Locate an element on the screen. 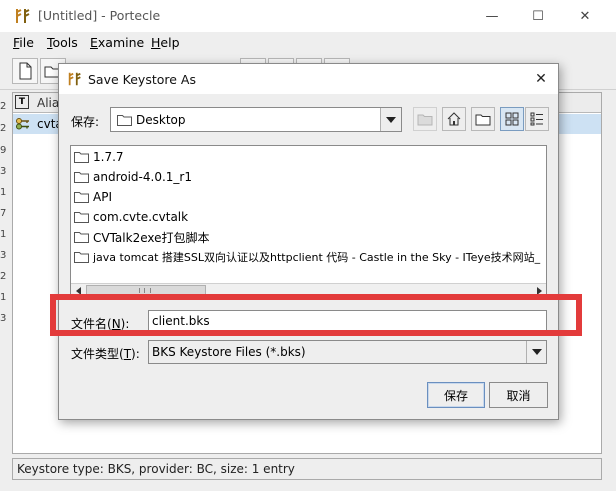  minimize-button: — is located at coordinates (492, 16).